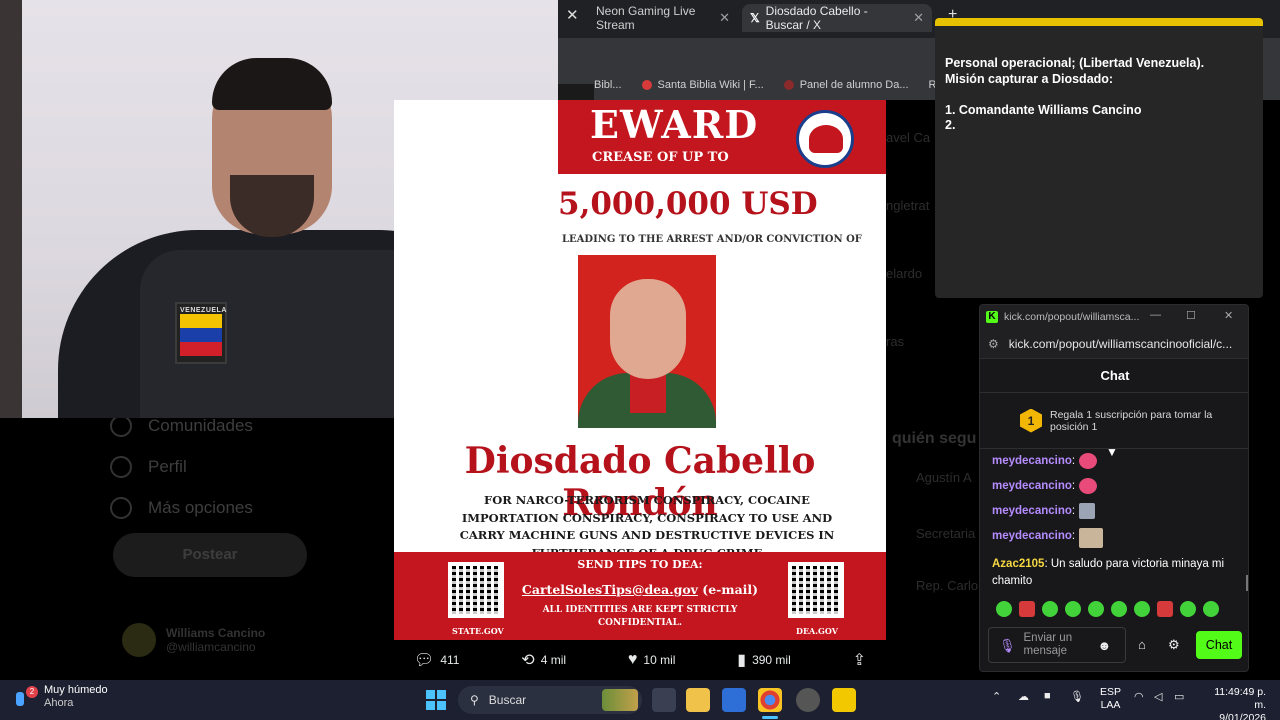  Describe the element at coordinates (647, 341) in the screenshot. I see `suspect-photo` at that location.